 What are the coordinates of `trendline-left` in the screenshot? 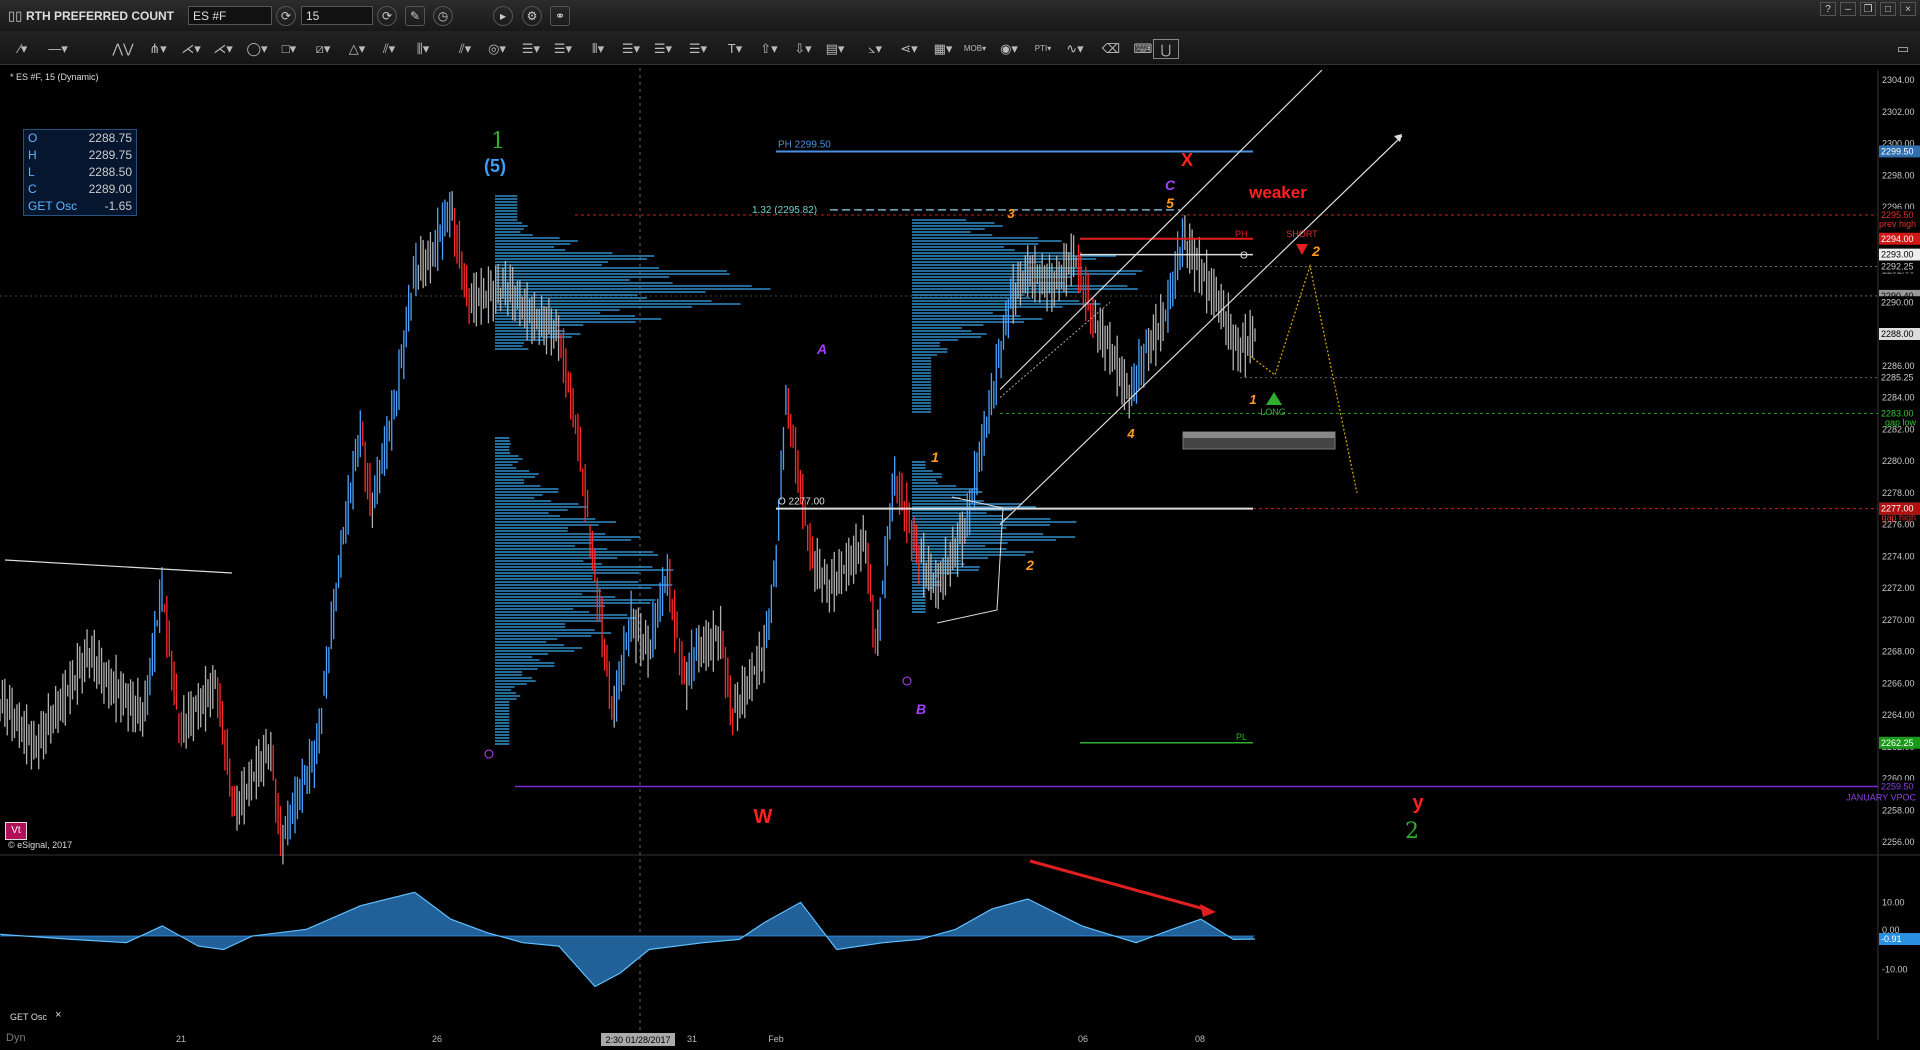 It's located at (118, 566).